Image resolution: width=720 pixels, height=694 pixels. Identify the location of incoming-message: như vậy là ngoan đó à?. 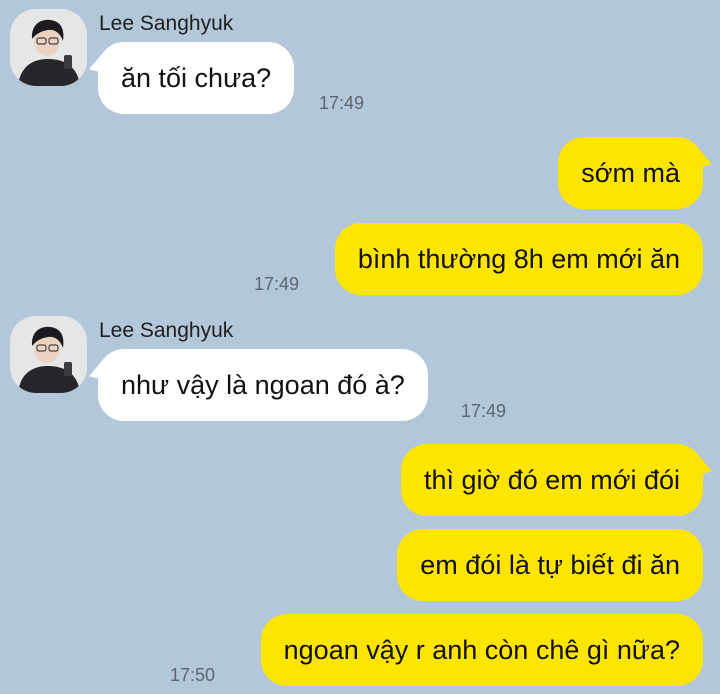
(263, 385).